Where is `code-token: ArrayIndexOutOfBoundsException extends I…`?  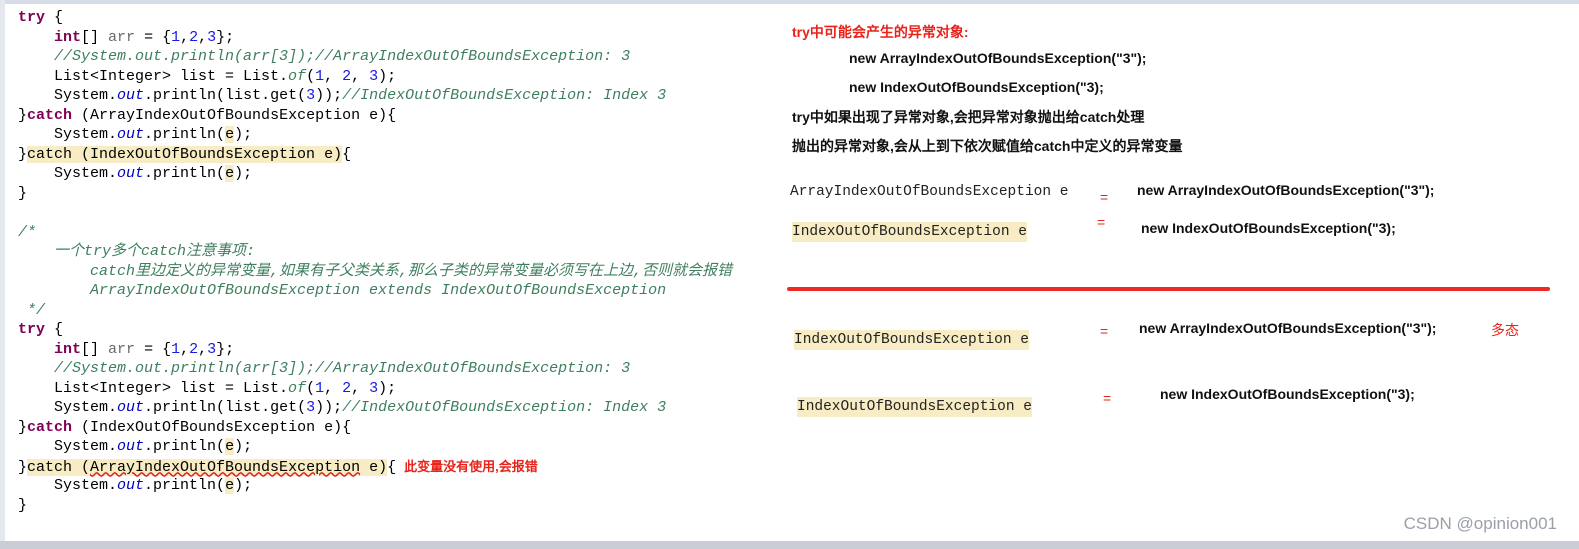 code-token: ArrayIndexOutOfBoundsException extends I… is located at coordinates (342, 290).